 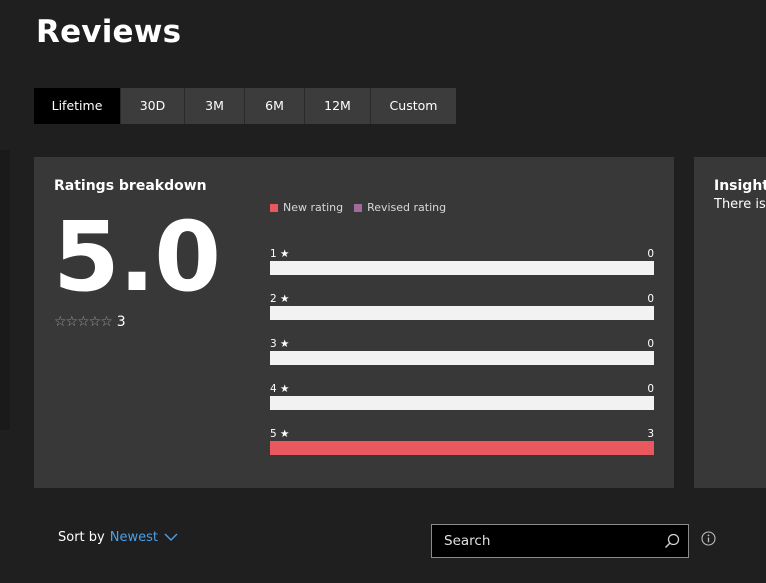 What do you see at coordinates (109, 32) in the screenshot?
I see `page-title: Reviews` at bounding box center [109, 32].